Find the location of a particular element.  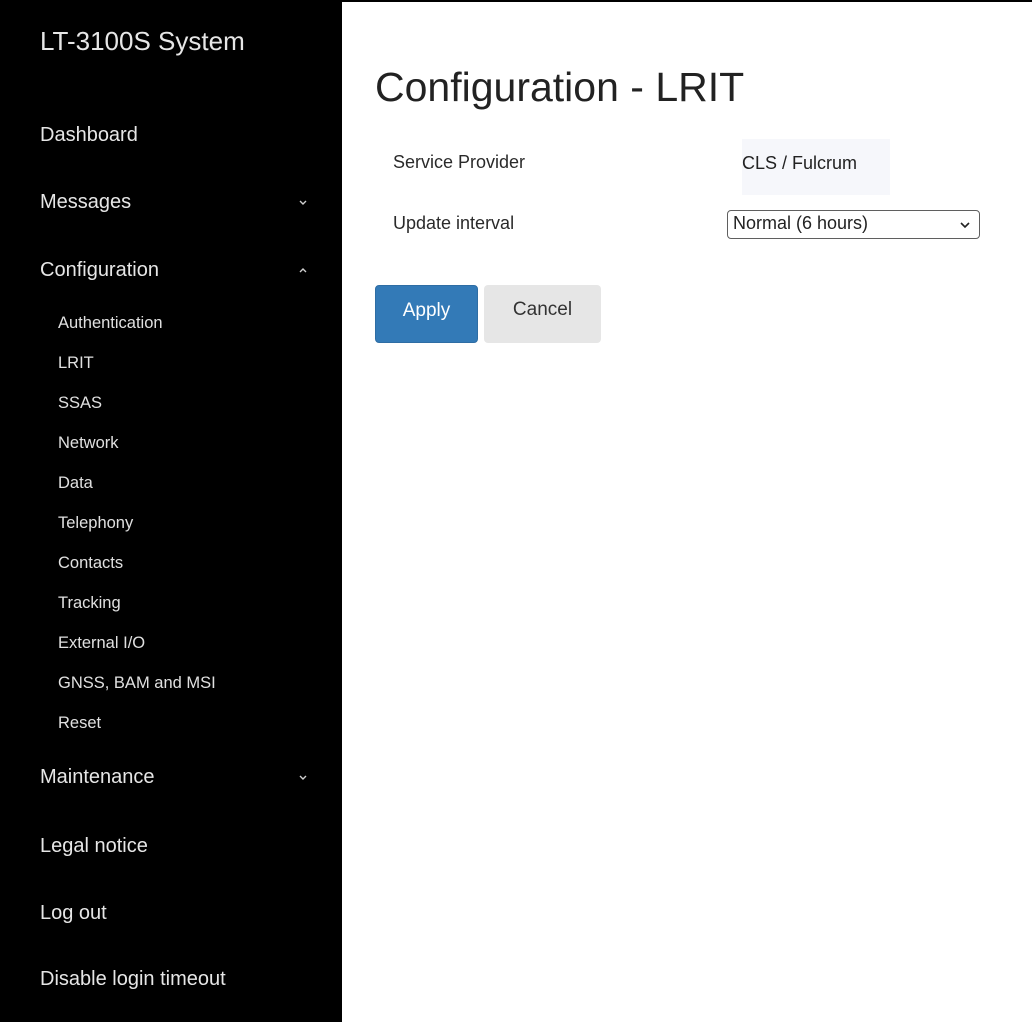

subnav-data: Data is located at coordinates (75, 483).